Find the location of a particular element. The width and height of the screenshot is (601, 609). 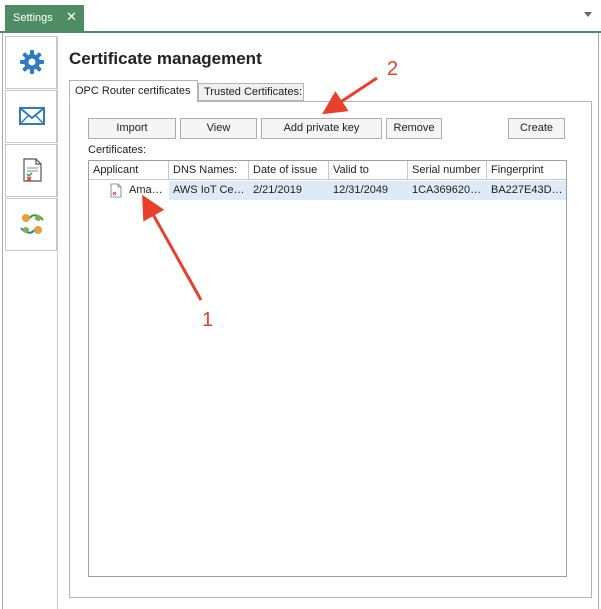

connection-icon is located at coordinates (32, 224).